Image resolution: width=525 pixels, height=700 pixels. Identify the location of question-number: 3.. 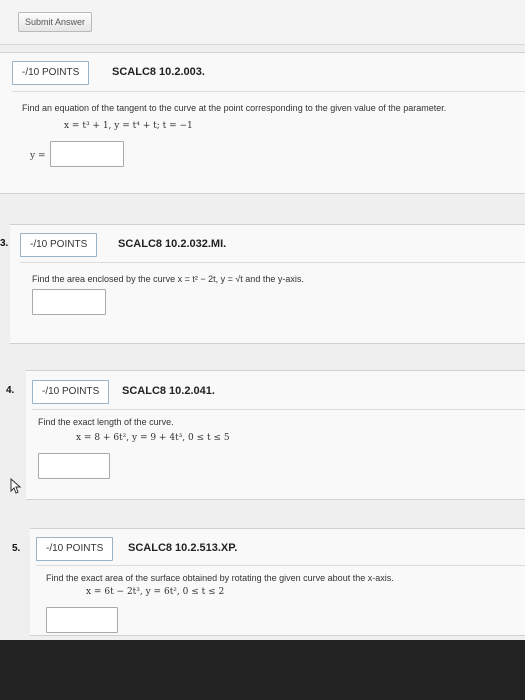
(4, 243).